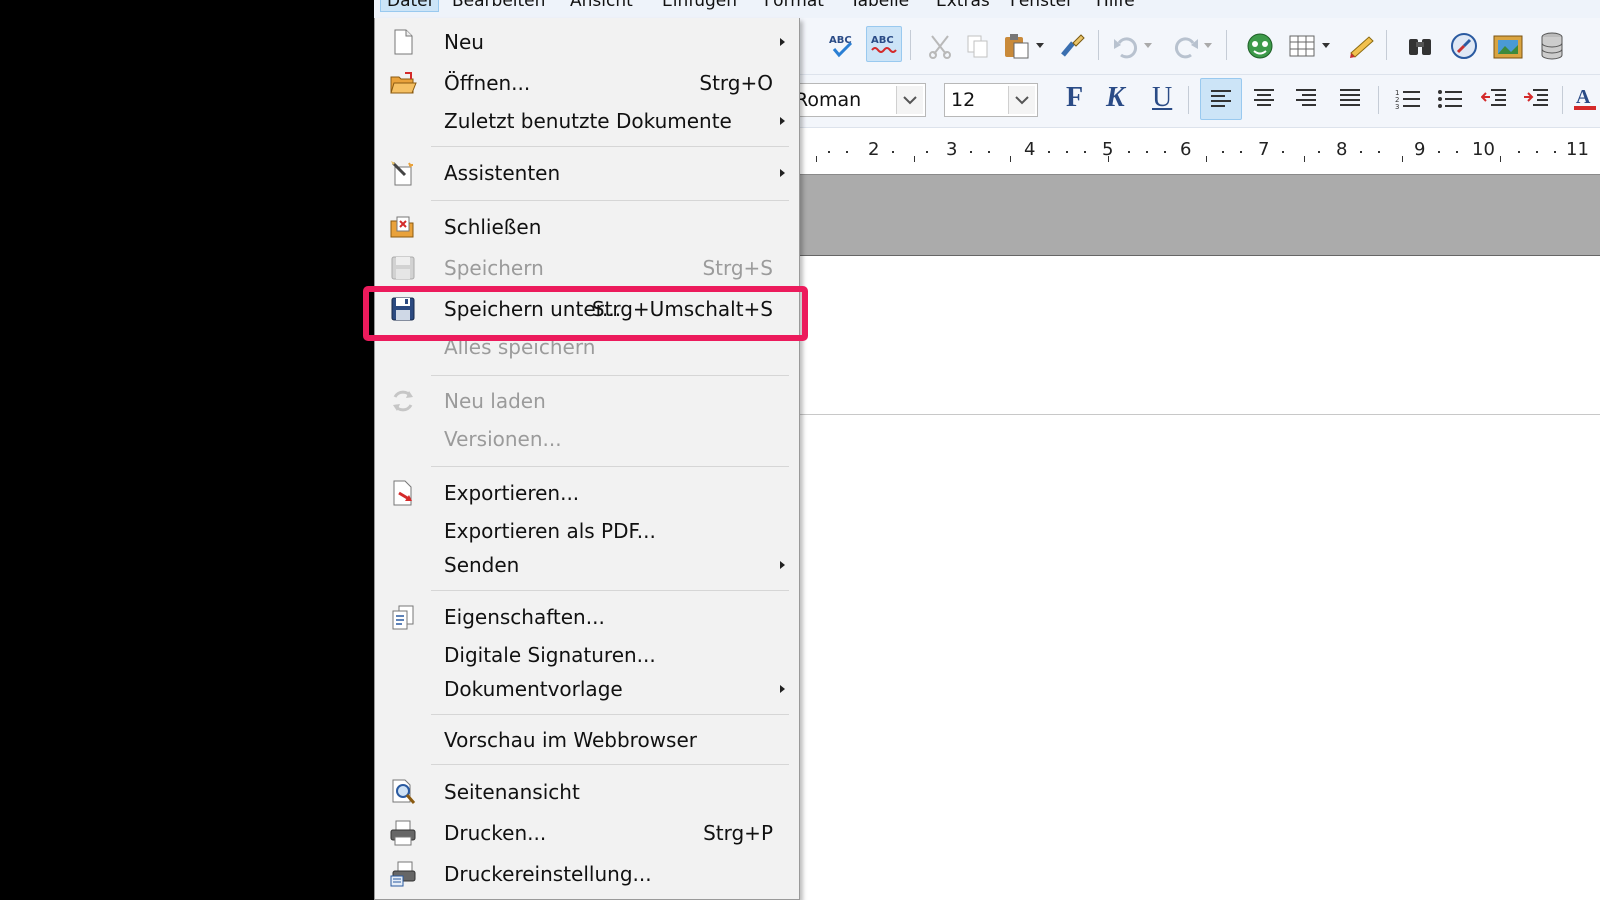 This screenshot has height=900, width=1600. Describe the element at coordinates (1199, 152) in the screenshot. I see `horizontal-ruler: 2 3 4 5 6 7 8 9 10 11` at that location.